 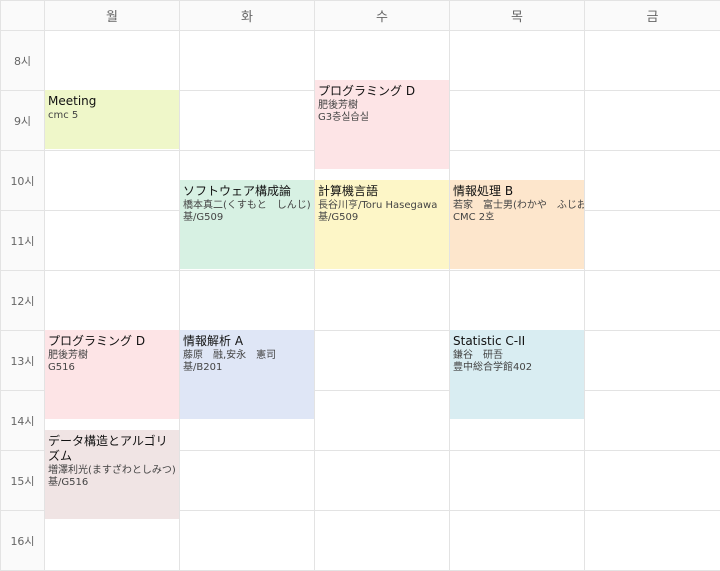 I want to click on event-title: 情報処理 B, so click(x=517, y=191).